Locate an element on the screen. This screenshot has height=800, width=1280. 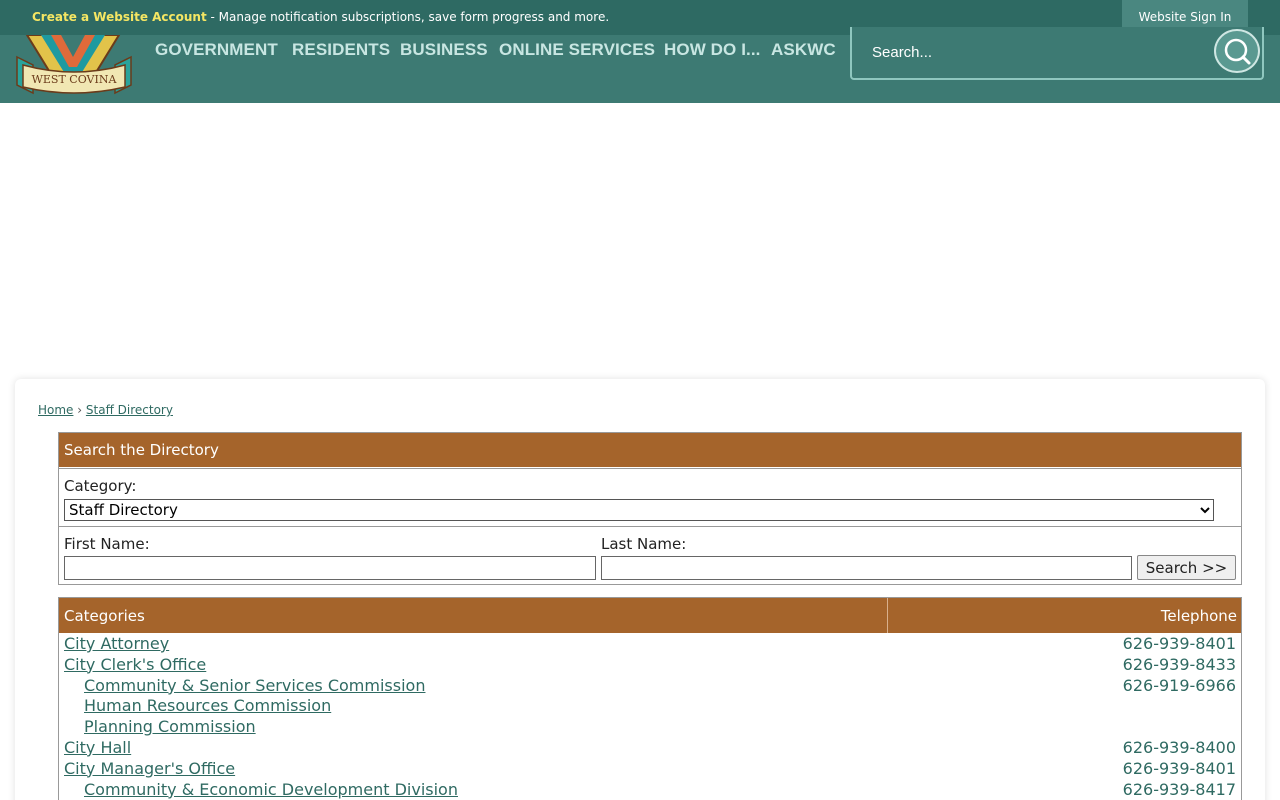
table-row: Planning Commission is located at coordinates (650, 727).